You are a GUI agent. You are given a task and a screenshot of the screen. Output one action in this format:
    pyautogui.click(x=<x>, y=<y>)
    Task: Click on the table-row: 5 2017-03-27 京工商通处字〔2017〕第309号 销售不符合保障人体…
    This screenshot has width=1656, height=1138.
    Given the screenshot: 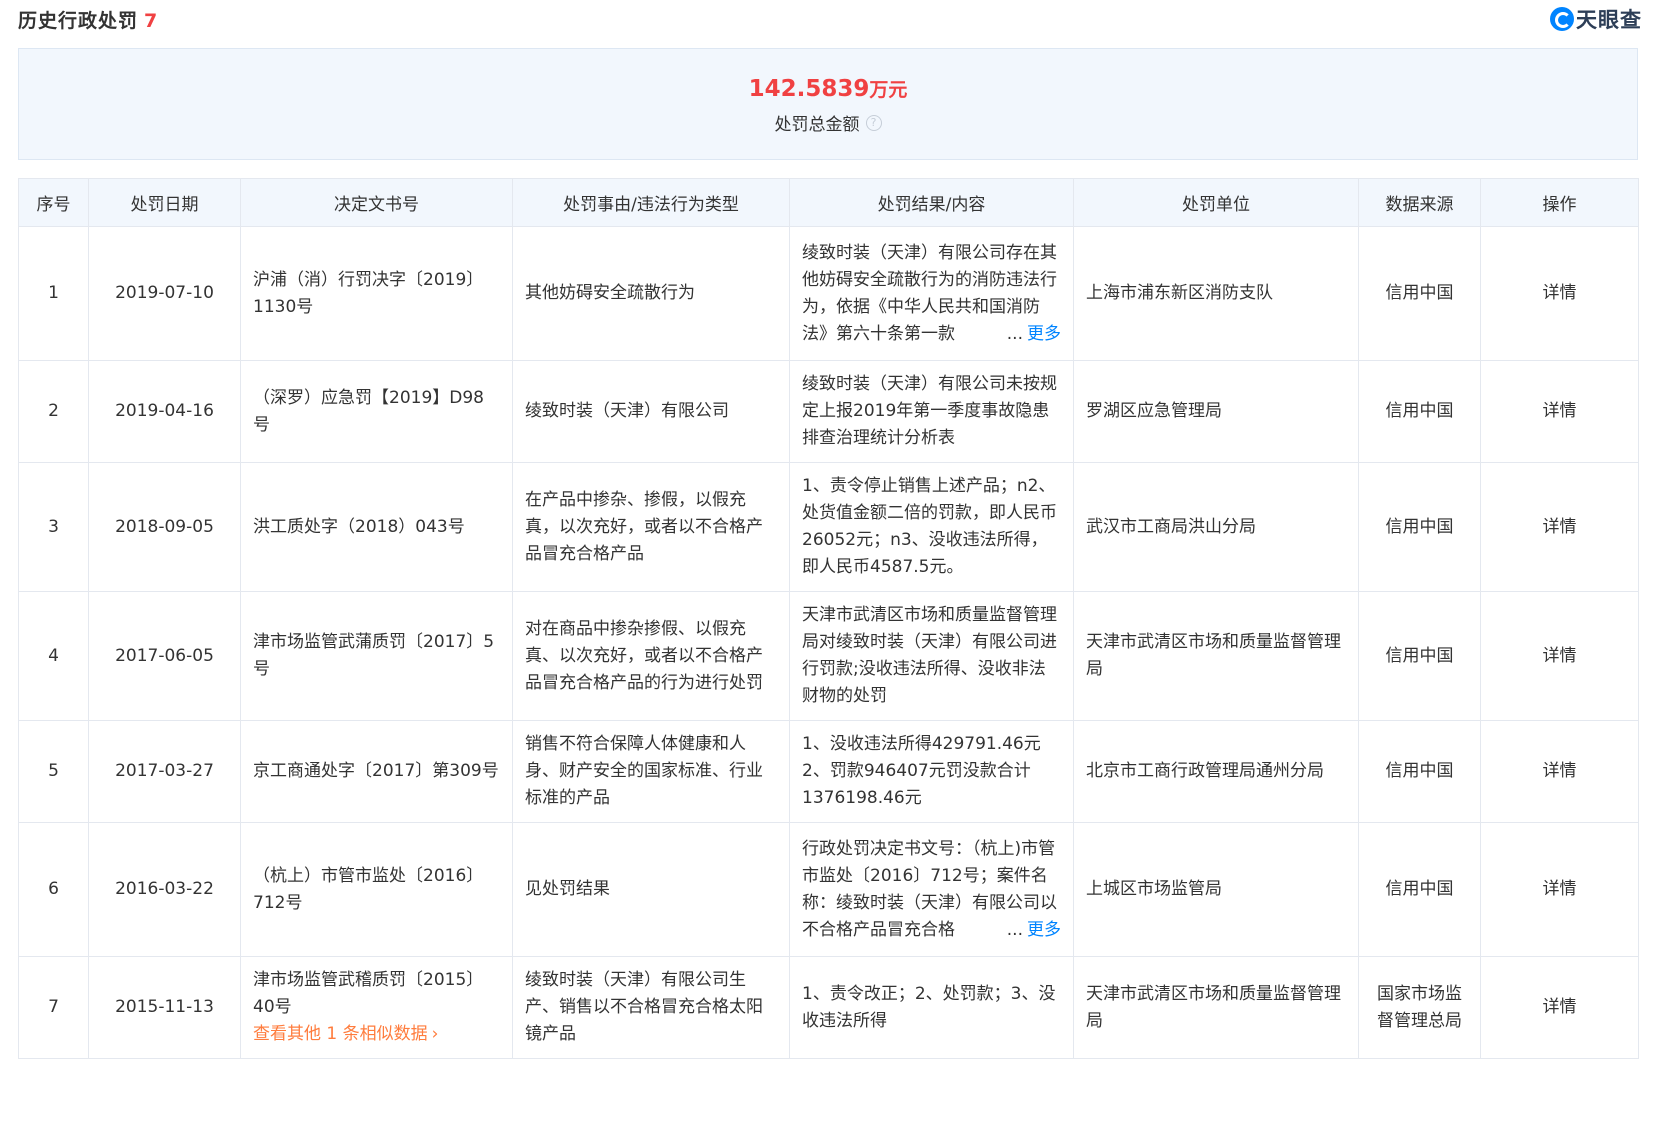 What is the action you would take?
    pyautogui.click(x=828, y=771)
    